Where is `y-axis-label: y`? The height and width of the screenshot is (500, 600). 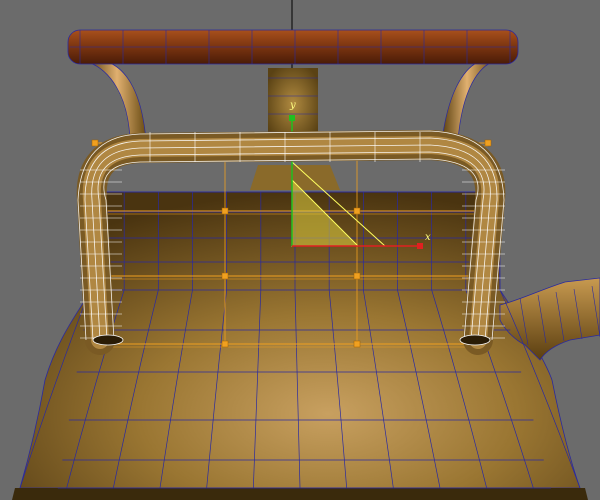
y-axis-label: y is located at coordinates (292, 105).